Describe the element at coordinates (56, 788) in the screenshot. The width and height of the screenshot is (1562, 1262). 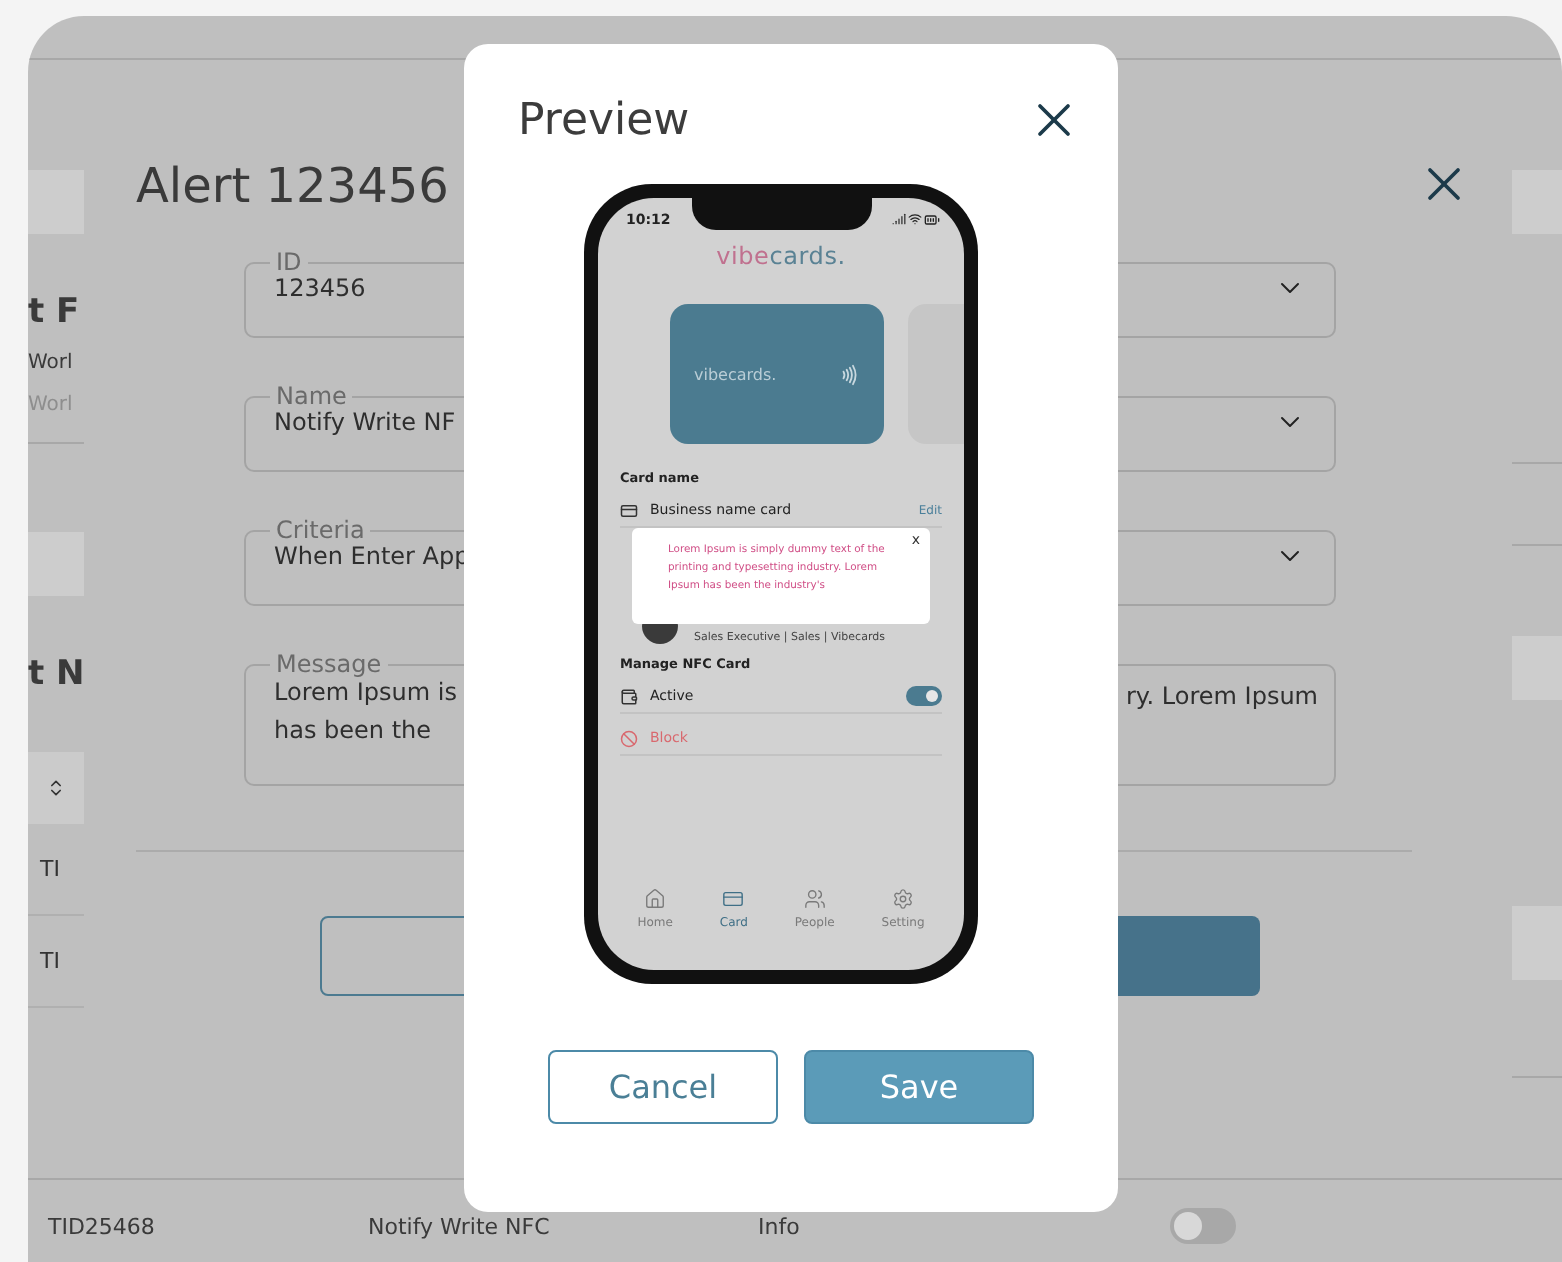
I see `sort-icon` at that location.